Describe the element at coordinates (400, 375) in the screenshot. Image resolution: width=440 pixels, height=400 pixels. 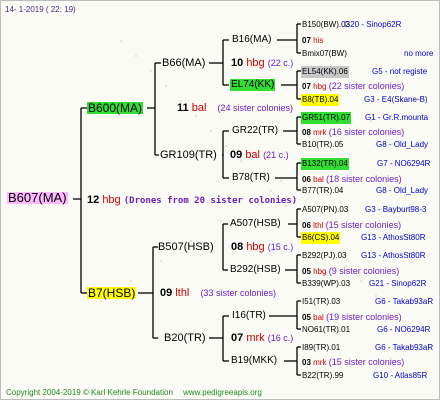
I see `ancestor-gen4-16-id: G10 - Atlas85R` at that location.